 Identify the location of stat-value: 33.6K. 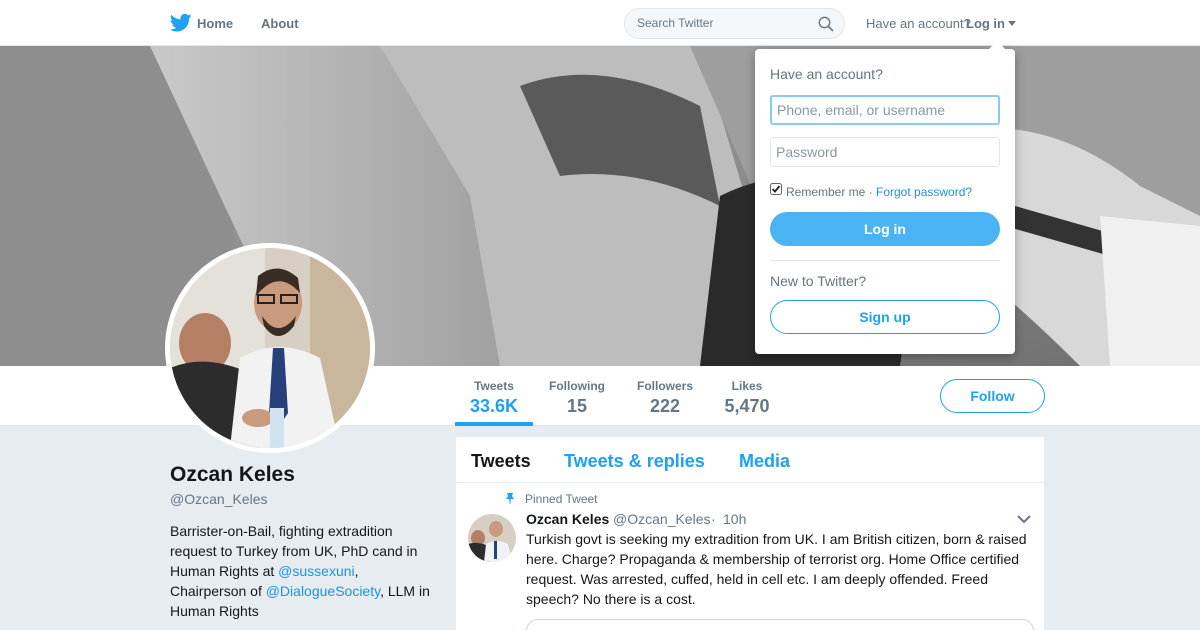
(494, 406).